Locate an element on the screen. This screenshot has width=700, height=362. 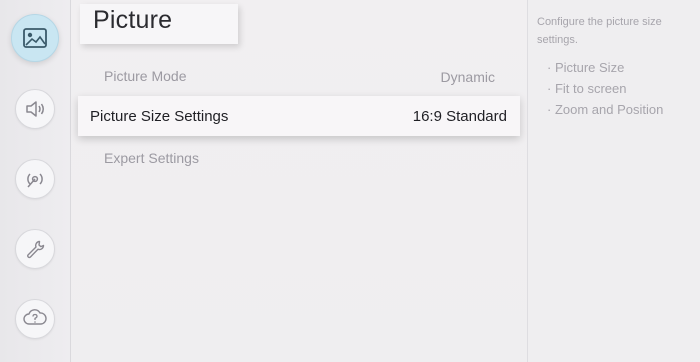
broadcasting-icon is located at coordinates (35, 179).